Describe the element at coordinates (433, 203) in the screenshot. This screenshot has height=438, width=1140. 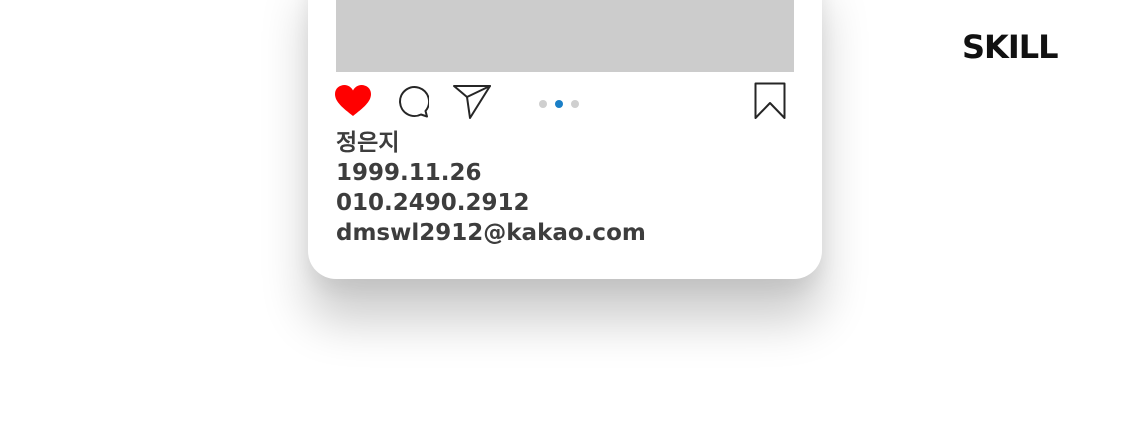
I see `profile-phone: 010.2490.2912` at that location.